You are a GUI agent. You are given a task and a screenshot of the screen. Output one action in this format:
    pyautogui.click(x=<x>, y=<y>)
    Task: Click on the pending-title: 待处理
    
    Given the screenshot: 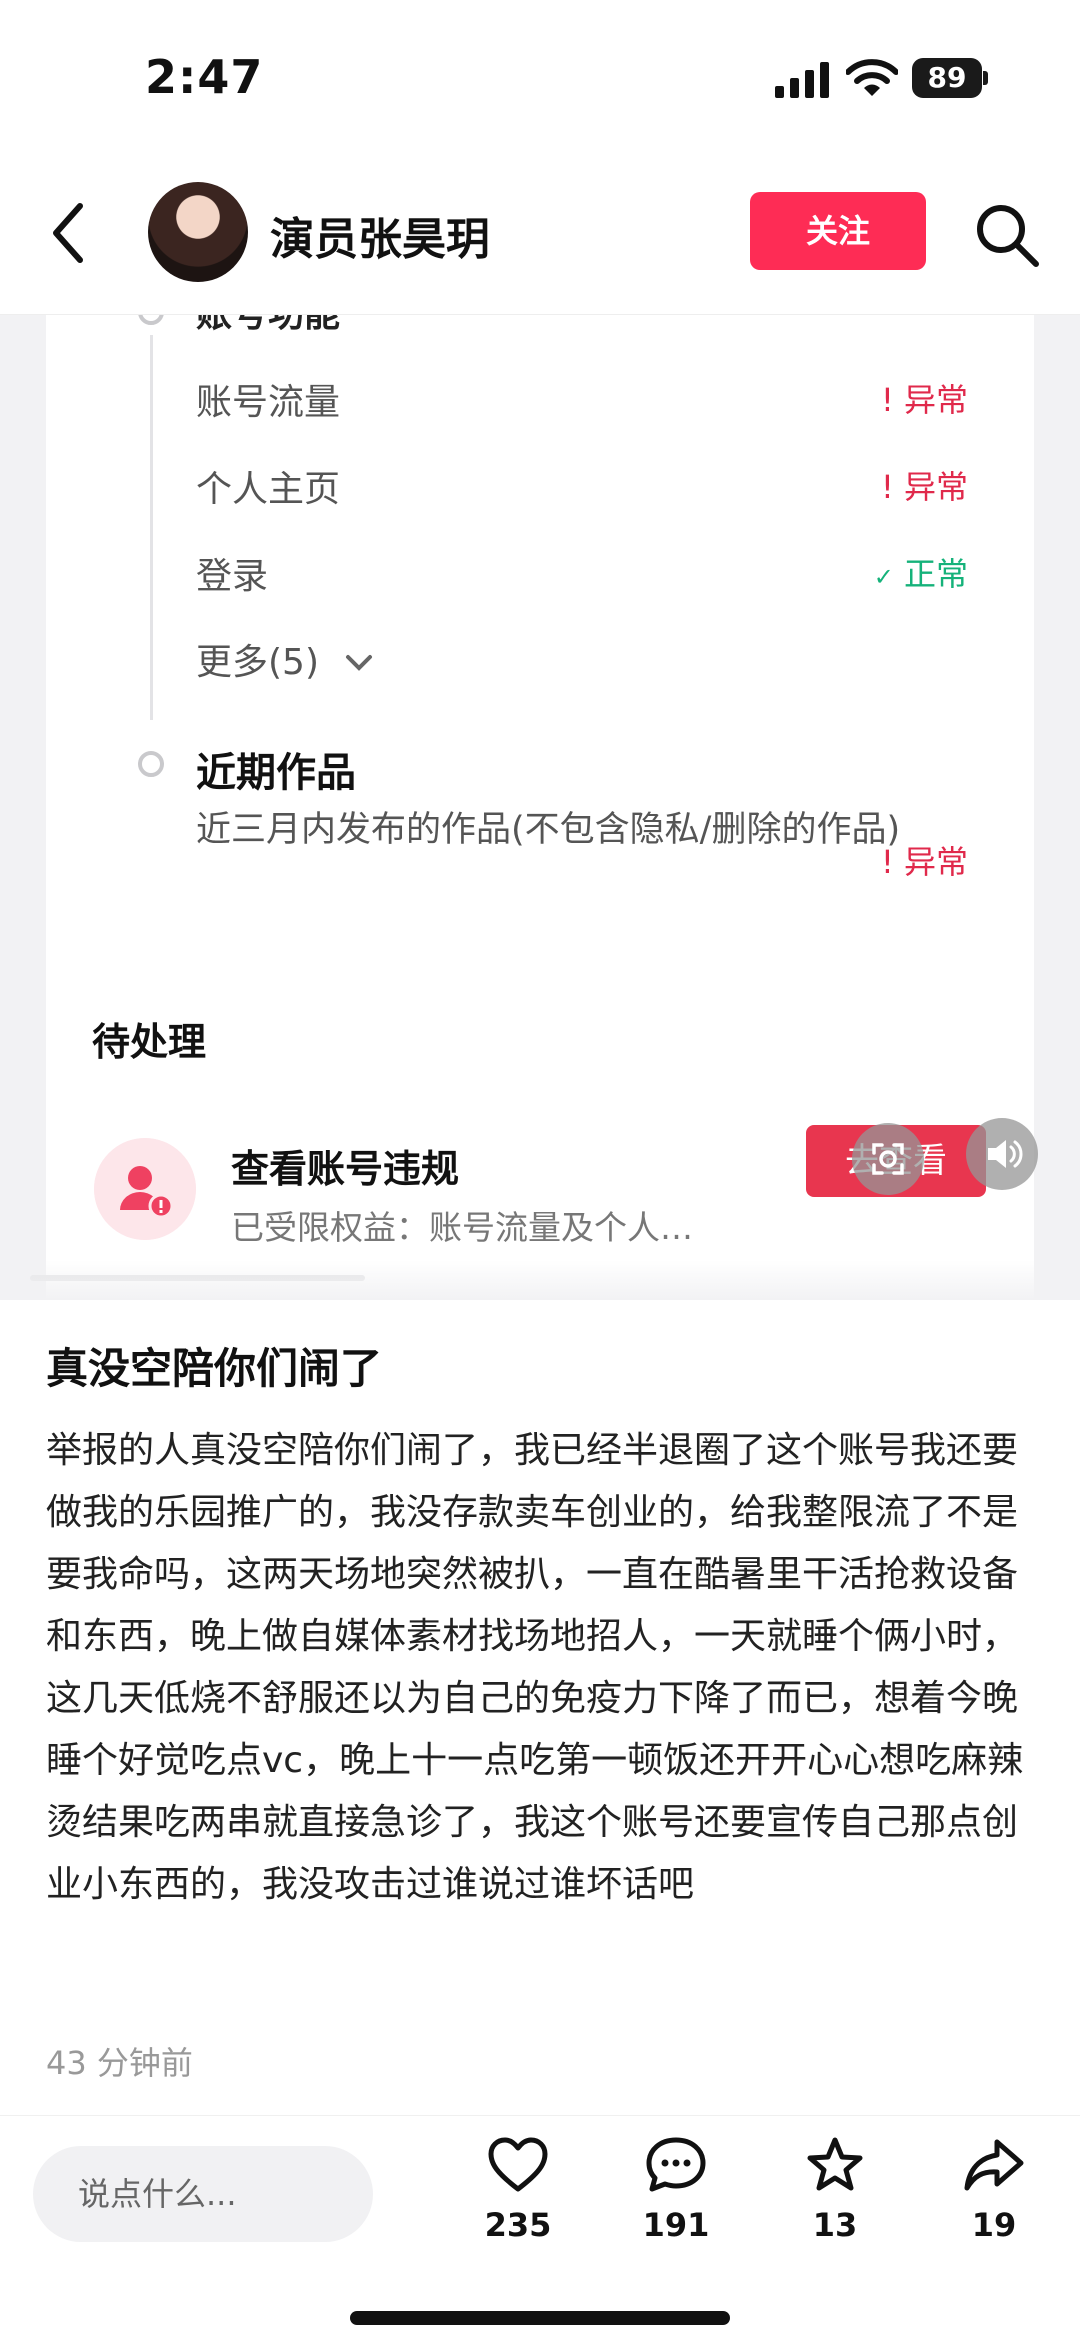 What is the action you would take?
    pyautogui.click(x=149, y=1042)
    